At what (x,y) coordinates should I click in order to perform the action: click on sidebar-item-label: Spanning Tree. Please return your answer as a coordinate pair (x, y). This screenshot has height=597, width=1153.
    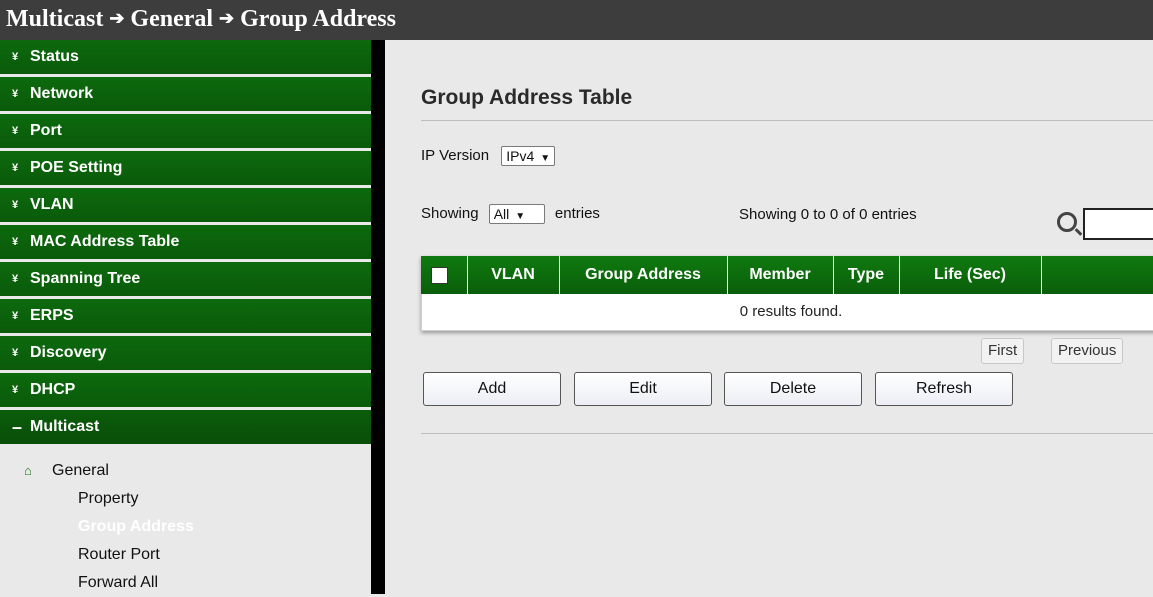
    Looking at the image, I should click on (85, 279).